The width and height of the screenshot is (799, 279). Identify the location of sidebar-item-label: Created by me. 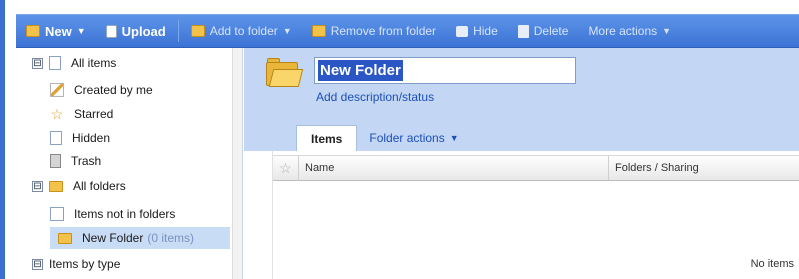
(113, 90).